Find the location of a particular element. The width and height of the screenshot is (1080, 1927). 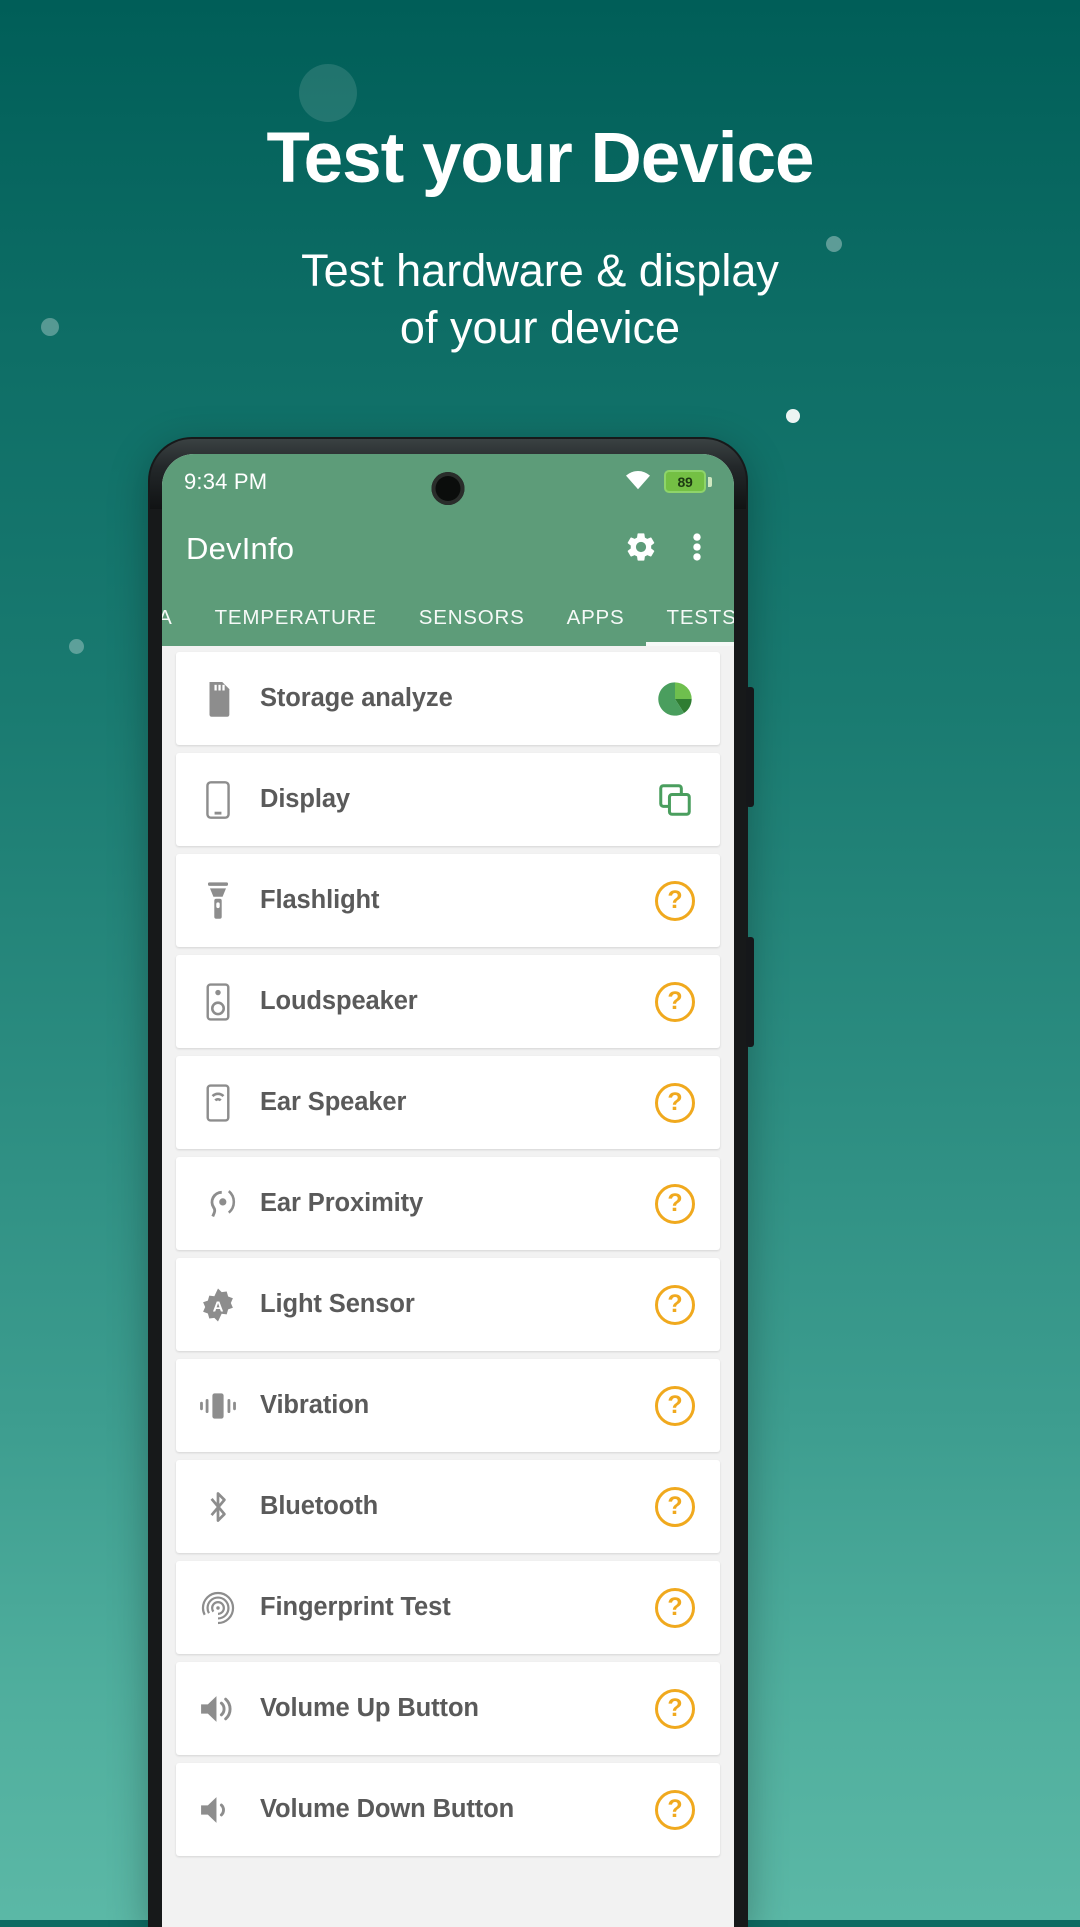

list-item: Storage analyze is located at coordinates (448, 698).